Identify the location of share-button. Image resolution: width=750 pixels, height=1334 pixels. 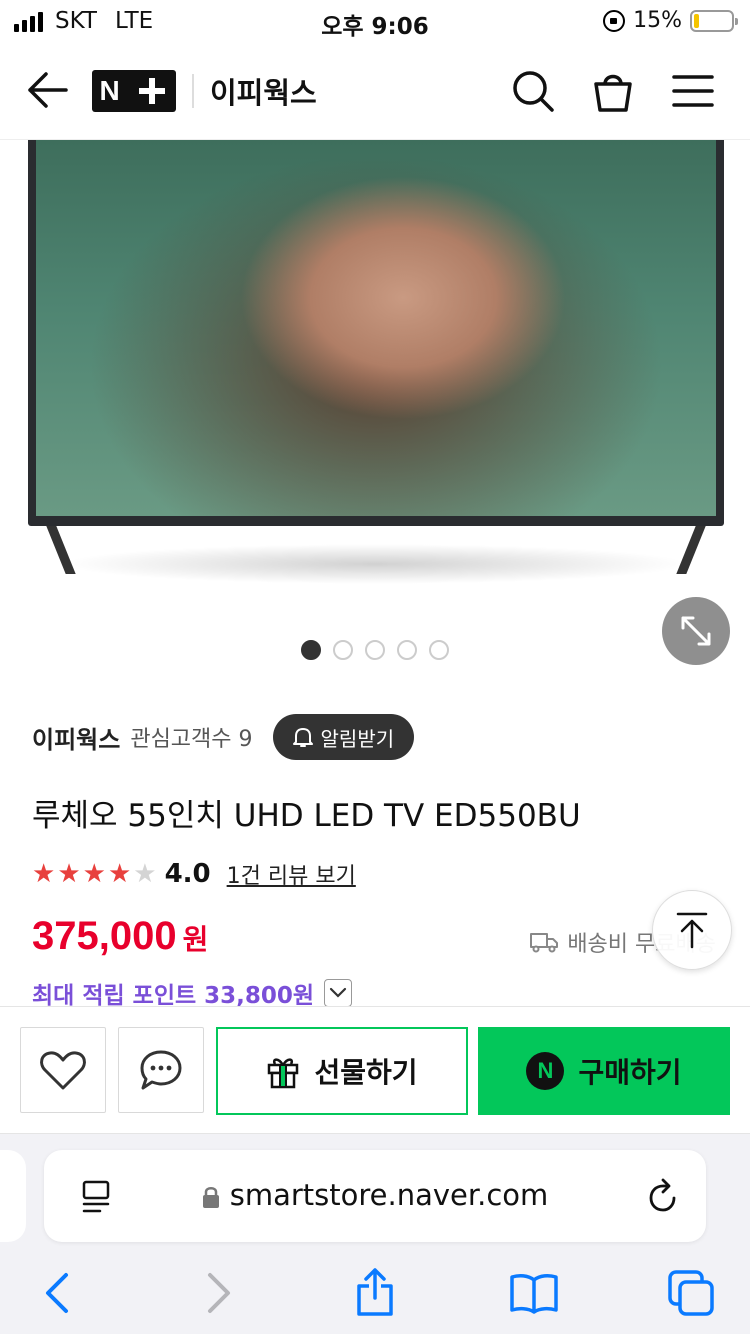
(375, 1293).